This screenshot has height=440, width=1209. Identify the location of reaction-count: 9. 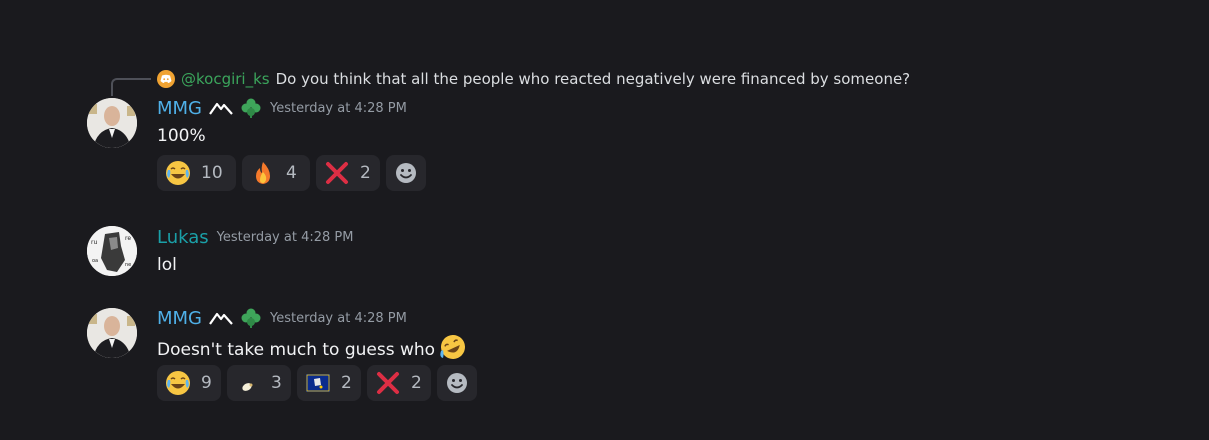
(206, 383).